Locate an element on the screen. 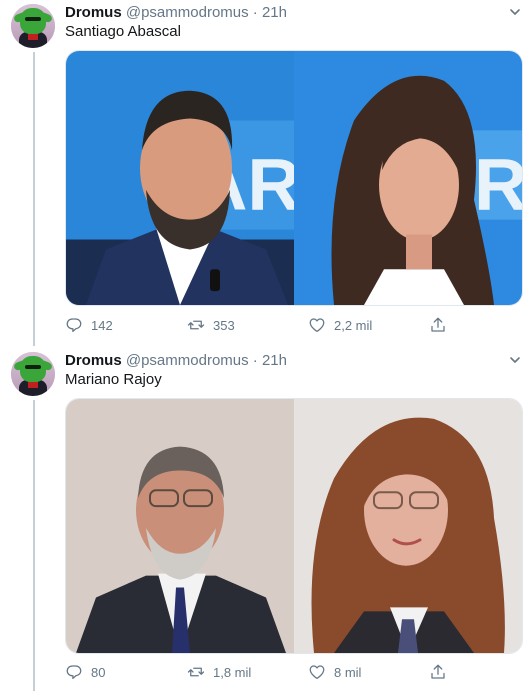  reply-button: 142 is located at coordinates (89, 325).